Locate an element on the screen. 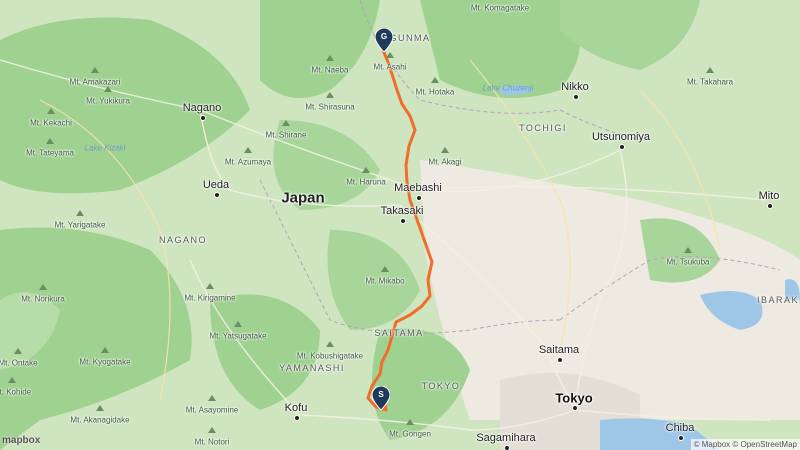 The image size is (800, 450). mapbox-logo: mapbox is located at coordinates (21, 440).